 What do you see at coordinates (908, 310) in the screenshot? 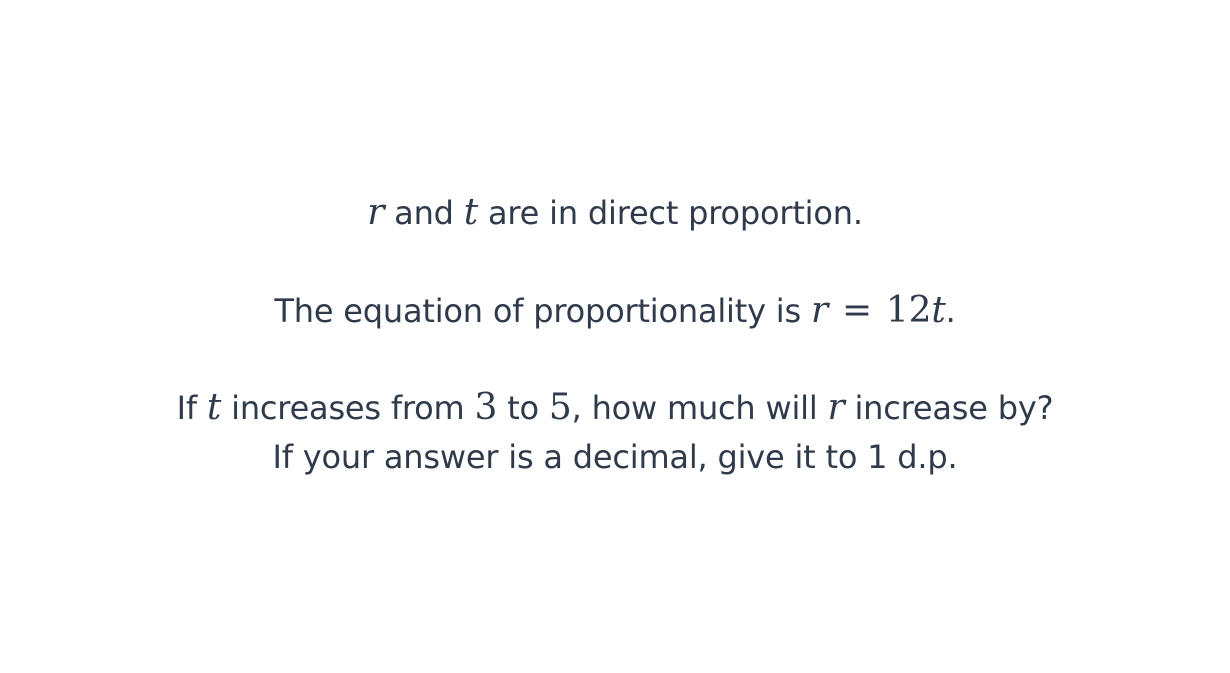
I see `math-coefficient: 12` at bounding box center [908, 310].